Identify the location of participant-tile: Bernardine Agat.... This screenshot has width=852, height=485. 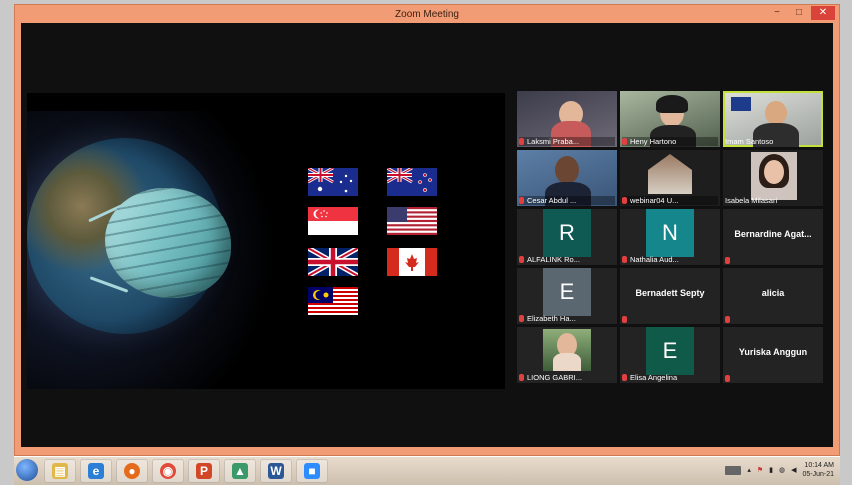
(773, 237).